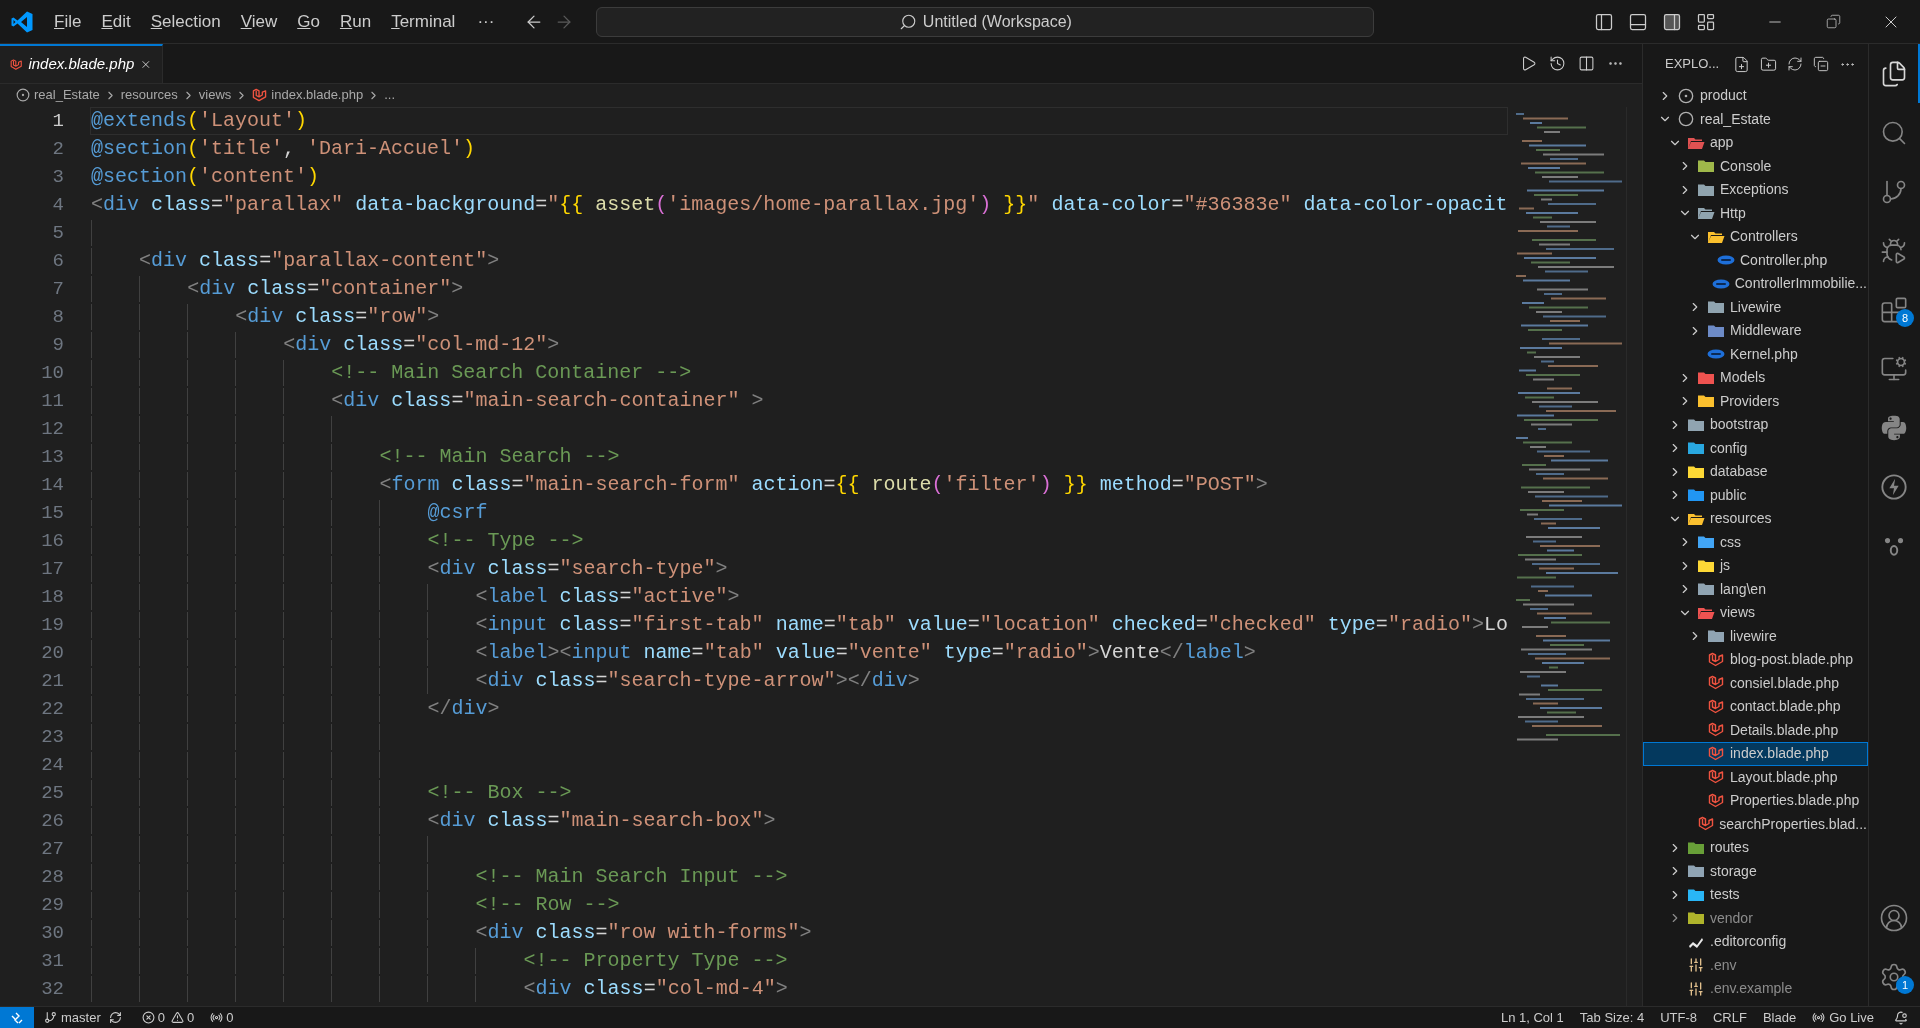 This screenshot has width=1920, height=1028. Describe the element at coordinates (1755, 566) in the screenshot. I see `tree-item: js` at that location.